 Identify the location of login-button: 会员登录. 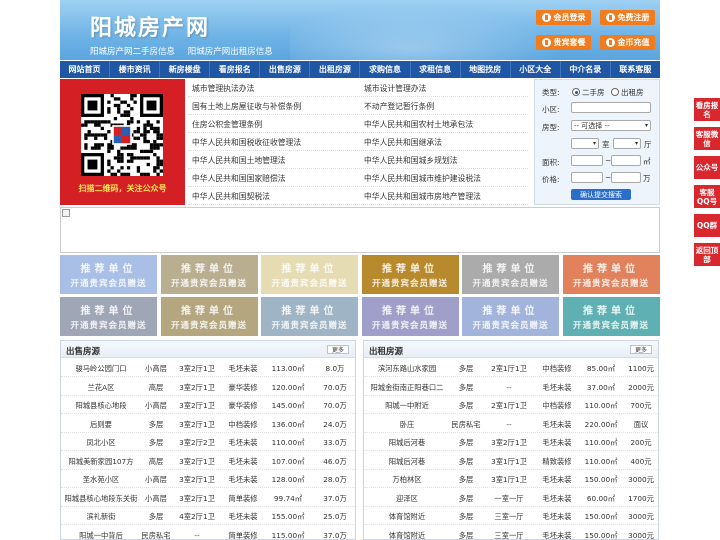
(563, 17).